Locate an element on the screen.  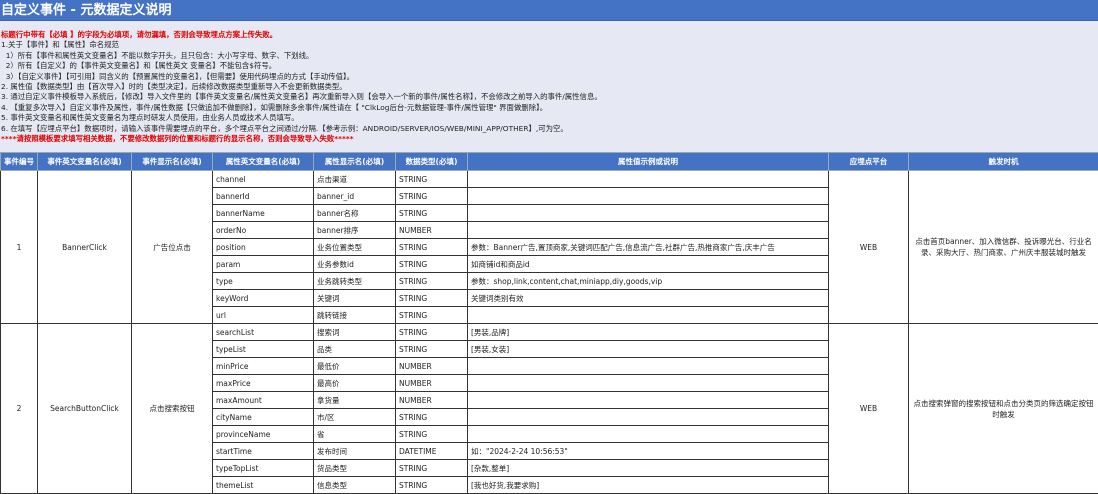
prop-display-cell: 品类 is located at coordinates (355, 349).